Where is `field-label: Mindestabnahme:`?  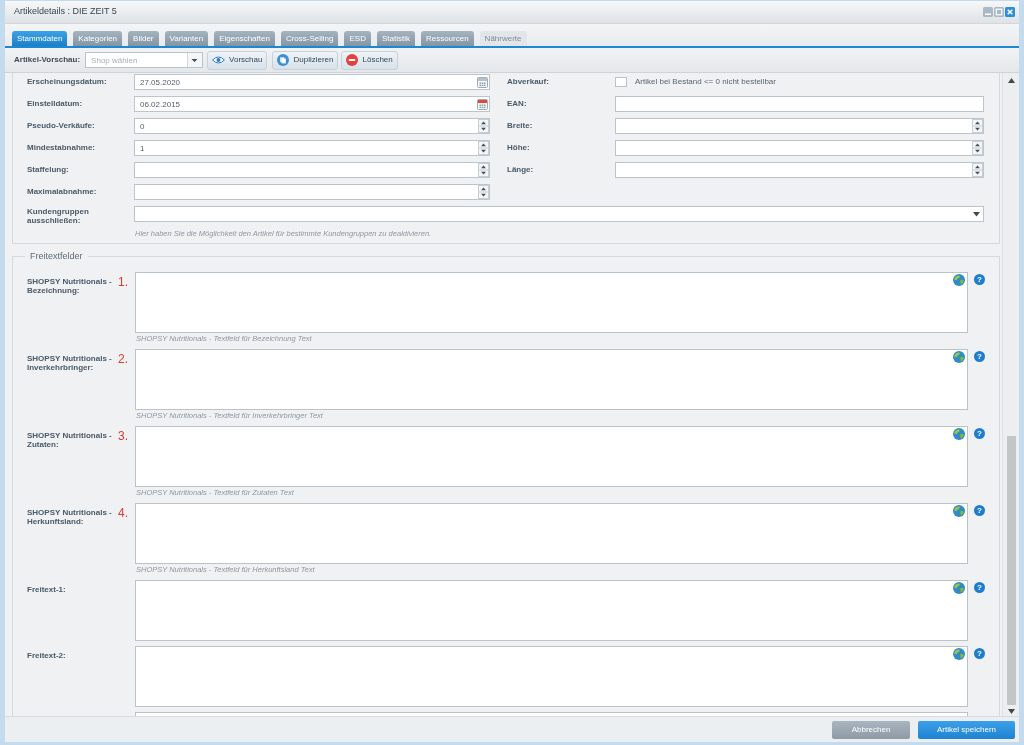 field-label: Mindestabnahme: is located at coordinates (61, 148).